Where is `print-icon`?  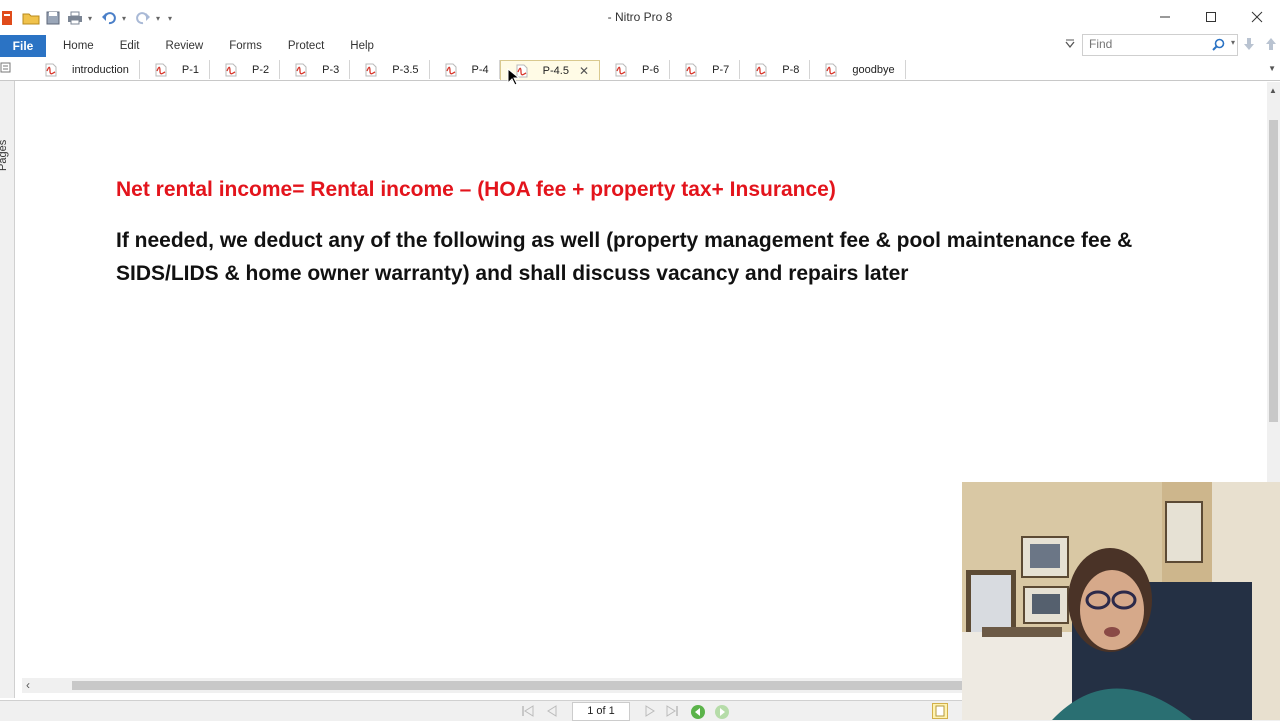
print-icon is located at coordinates (75, 18).